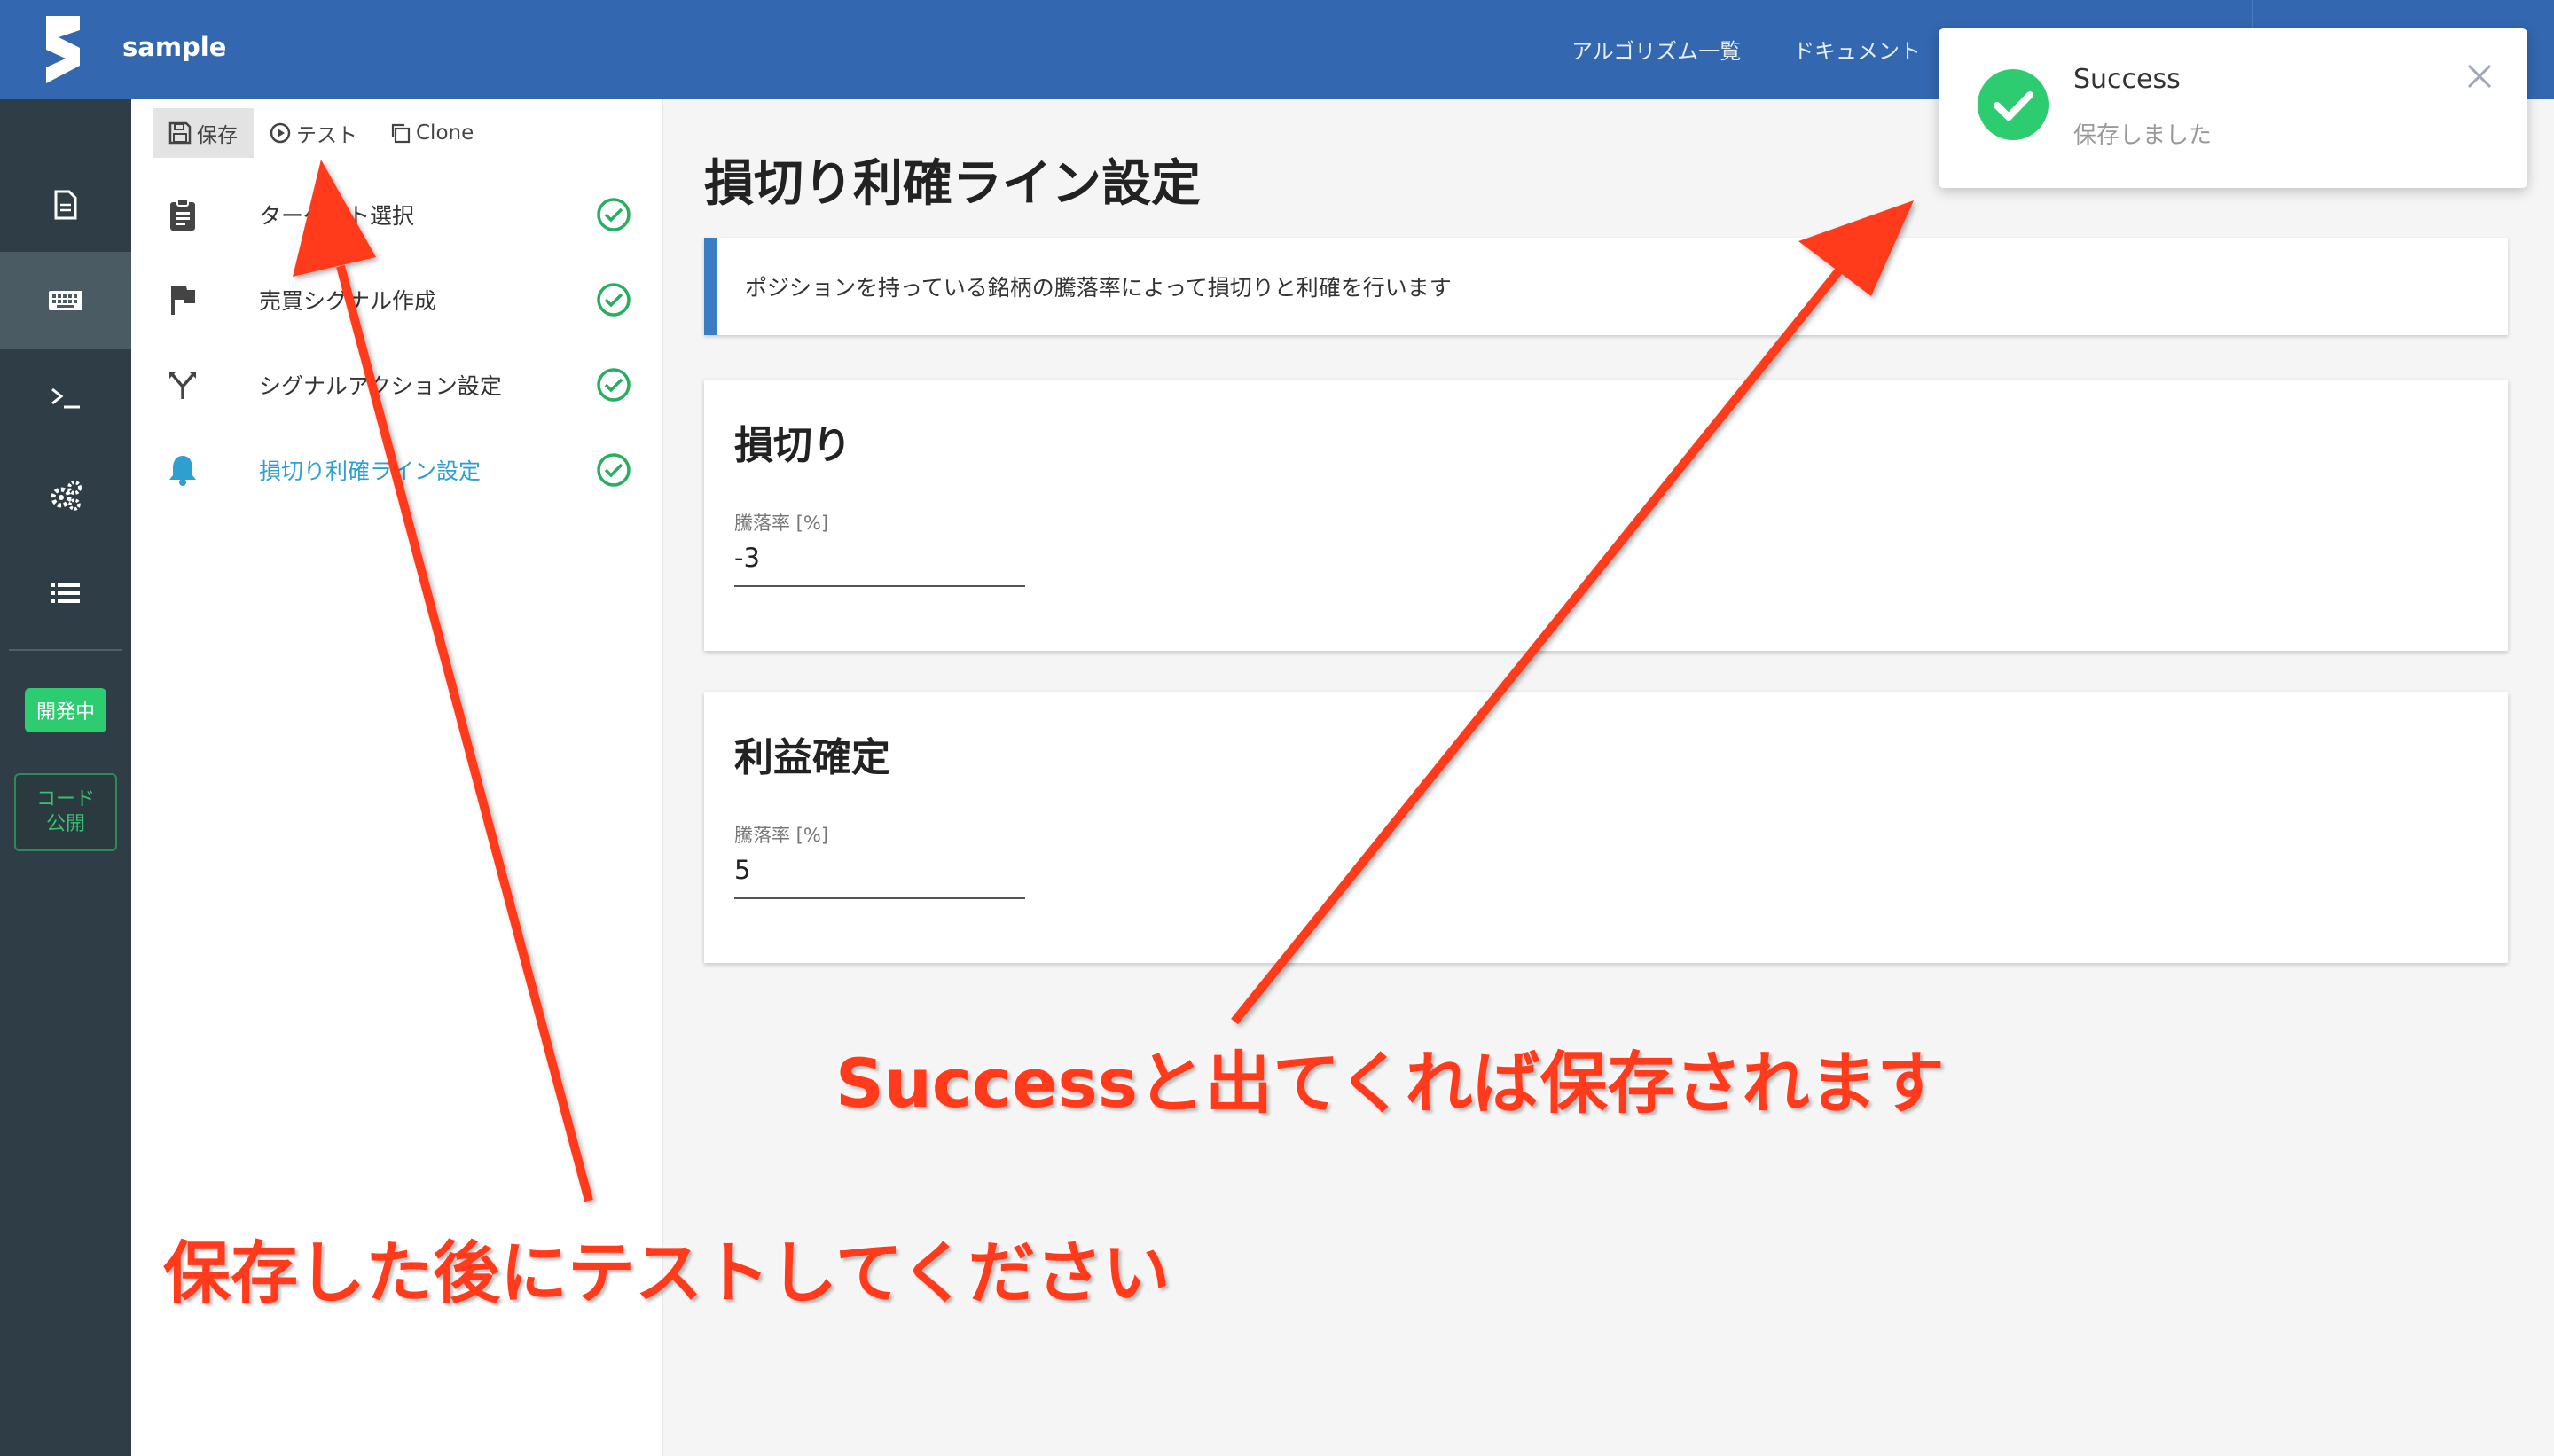 The width and height of the screenshot is (2554, 1456). What do you see at coordinates (1606, 286) in the screenshot?
I see `info-banner: ポジションを持っている銘柄の騰落率によって損切りと利確を行います` at bounding box center [1606, 286].